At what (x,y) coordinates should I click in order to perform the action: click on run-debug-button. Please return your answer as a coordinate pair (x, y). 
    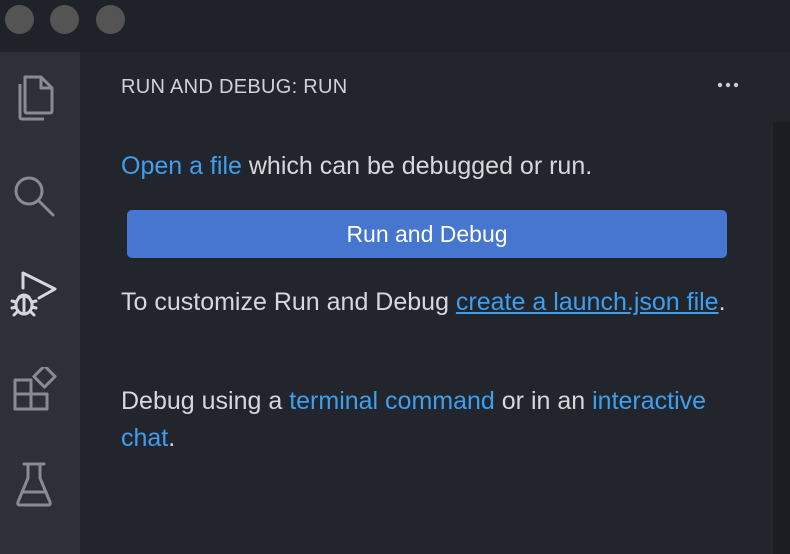
    Looking at the image, I should click on (34, 294).